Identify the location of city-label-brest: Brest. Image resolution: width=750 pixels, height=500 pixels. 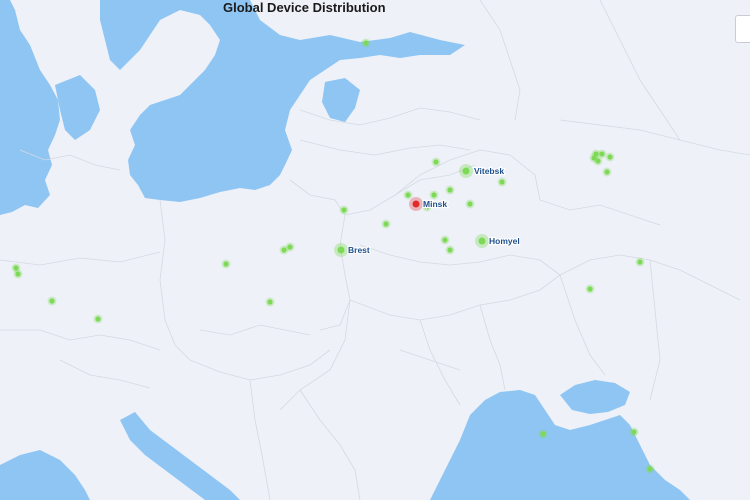
(359, 250).